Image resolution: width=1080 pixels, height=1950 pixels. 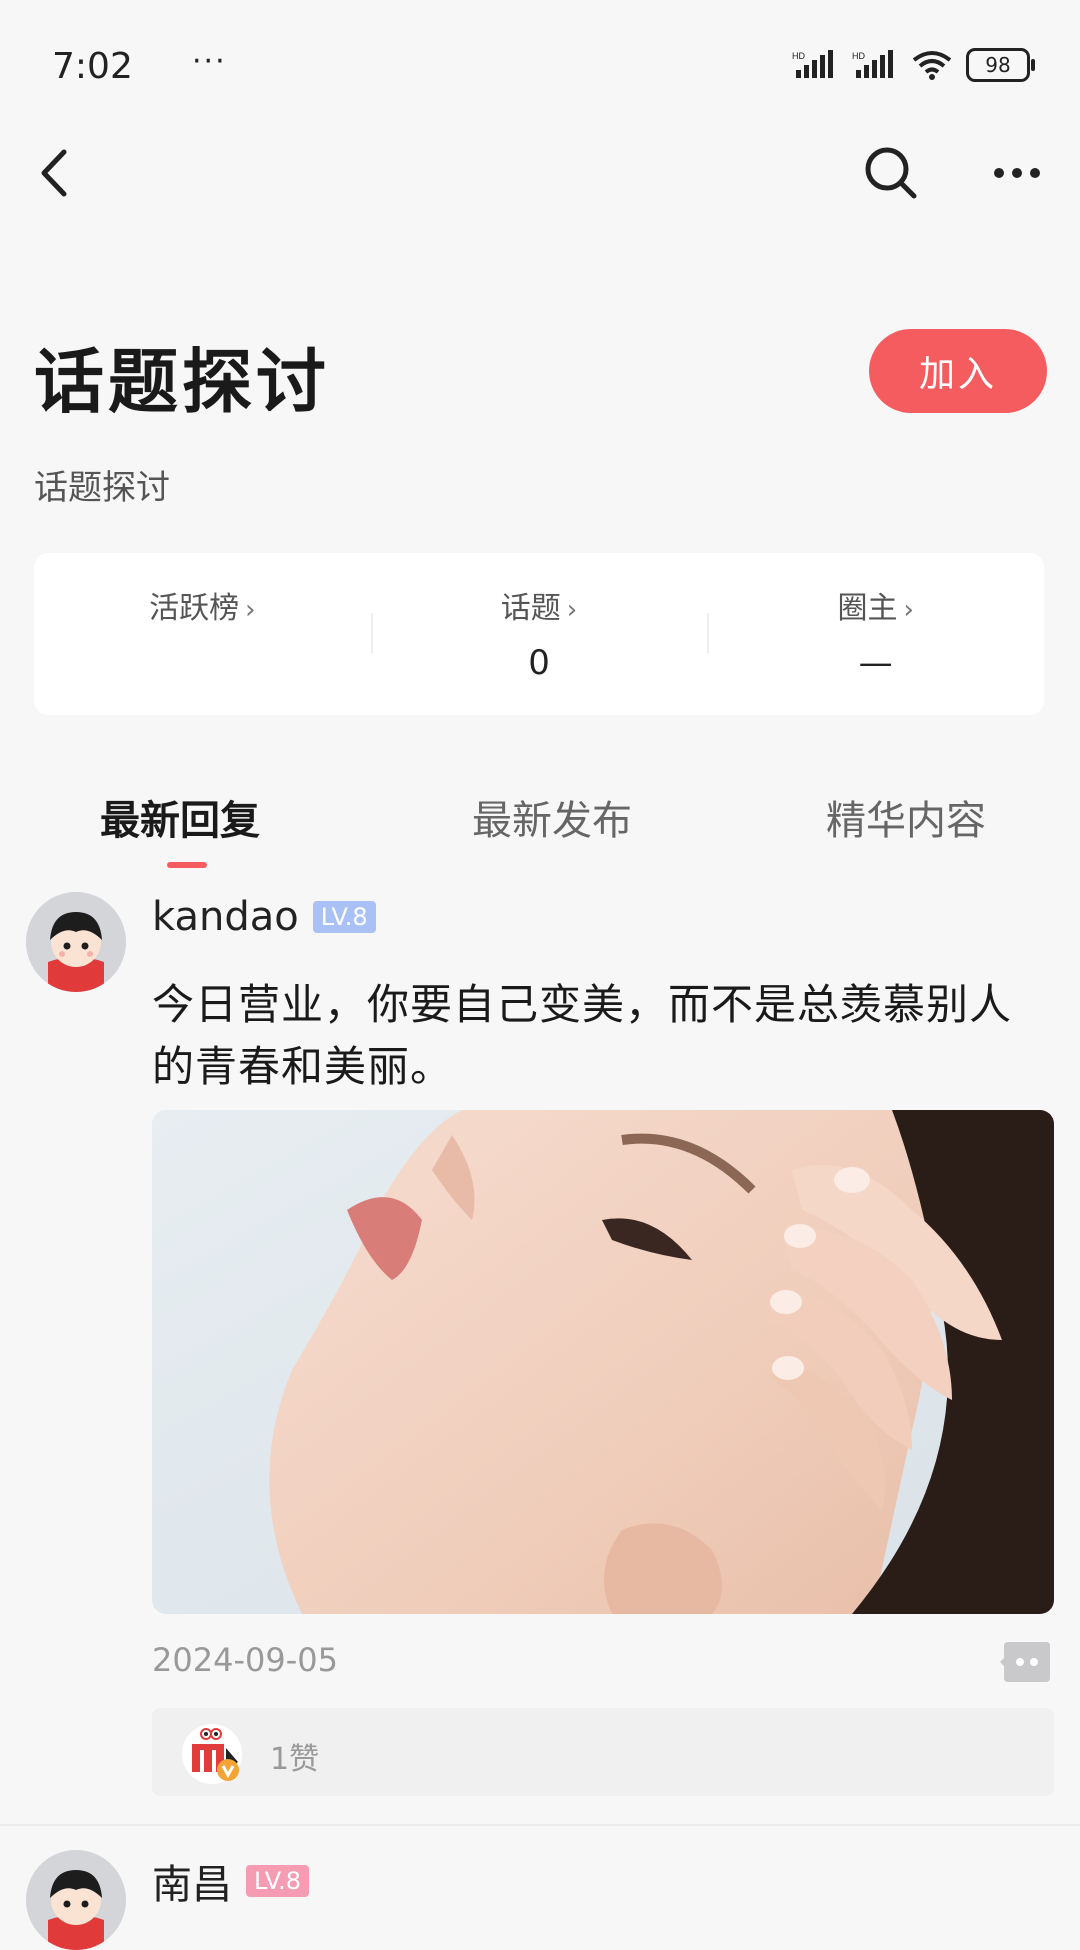 I want to click on stats-card: 活跃榜 › 话题 › 0 圈主 › —, so click(x=539, y=634).